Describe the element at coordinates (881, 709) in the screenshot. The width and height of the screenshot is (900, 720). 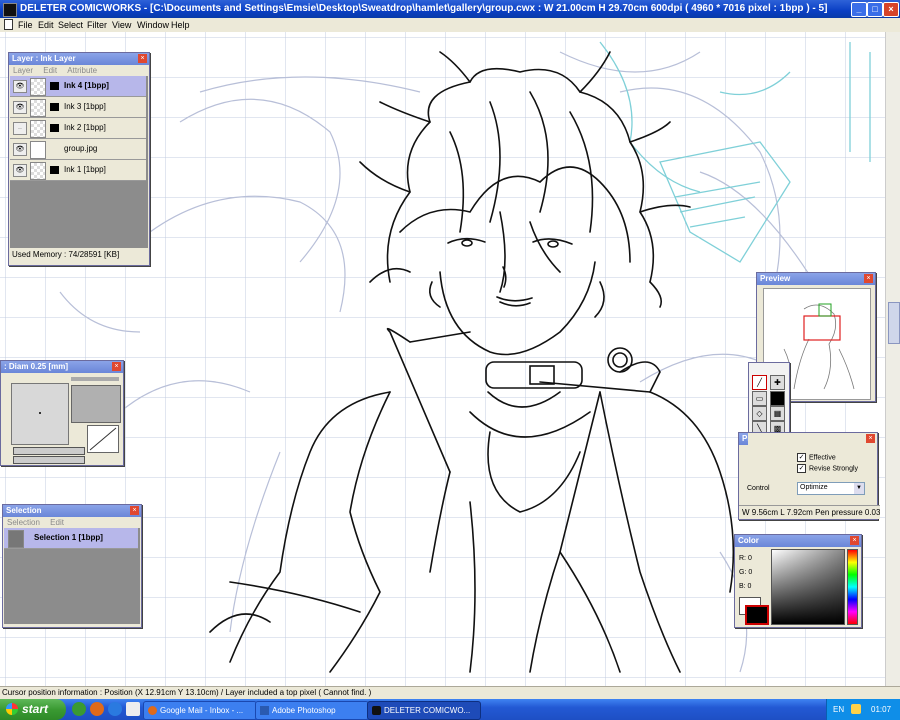
I see `clock: 01:07` at that location.